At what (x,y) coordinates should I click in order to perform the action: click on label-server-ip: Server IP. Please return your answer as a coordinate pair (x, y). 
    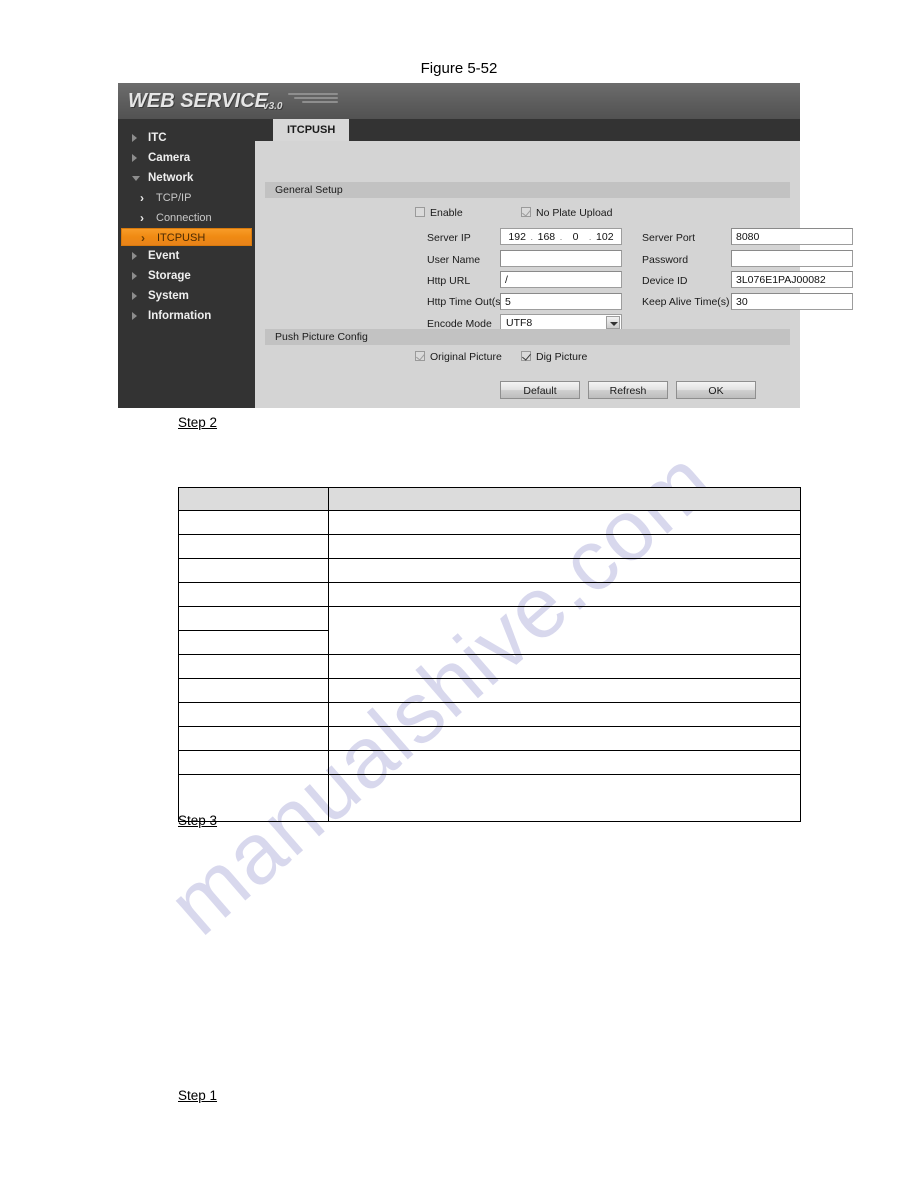
    Looking at the image, I should click on (449, 238).